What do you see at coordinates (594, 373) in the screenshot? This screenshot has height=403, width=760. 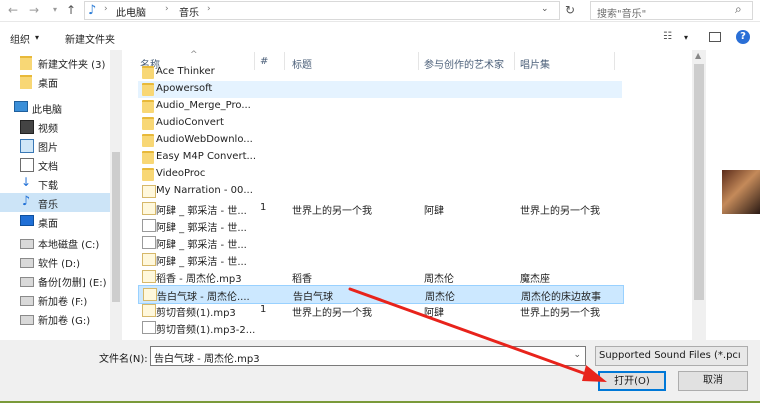 I see `arrow-head` at bounding box center [594, 373].